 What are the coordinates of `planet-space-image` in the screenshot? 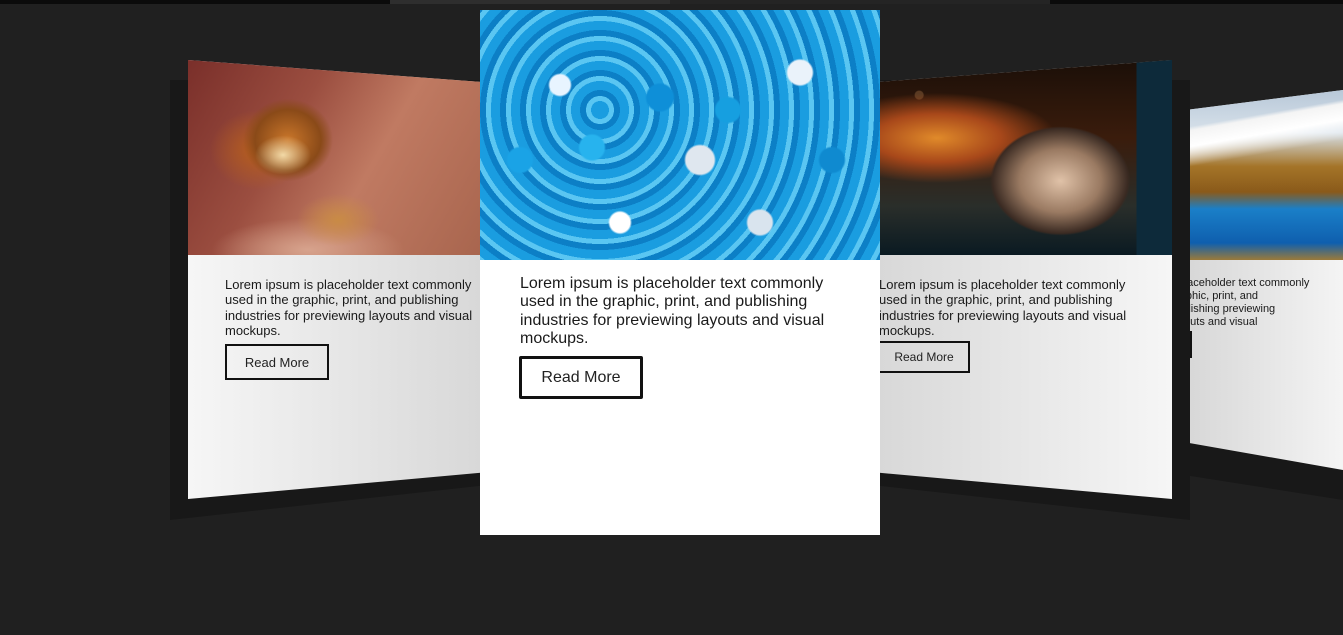 It's located at (1025, 157).